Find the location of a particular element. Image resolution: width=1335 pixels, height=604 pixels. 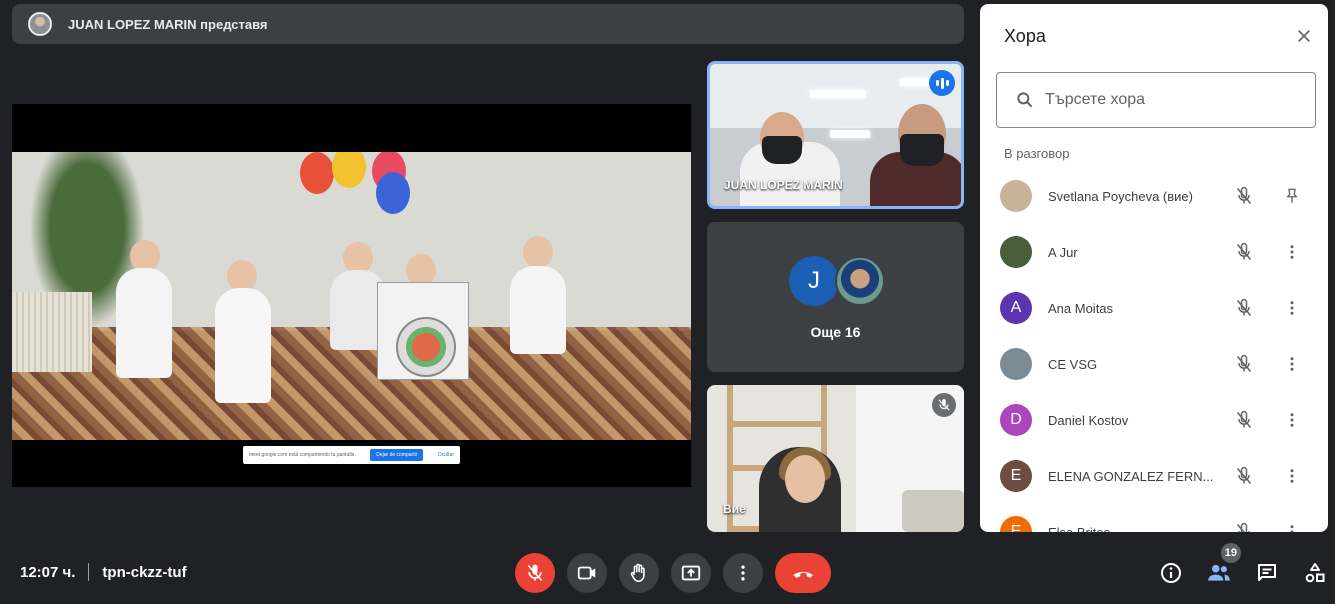

panel-title: Хора is located at coordinates (1025, 36).